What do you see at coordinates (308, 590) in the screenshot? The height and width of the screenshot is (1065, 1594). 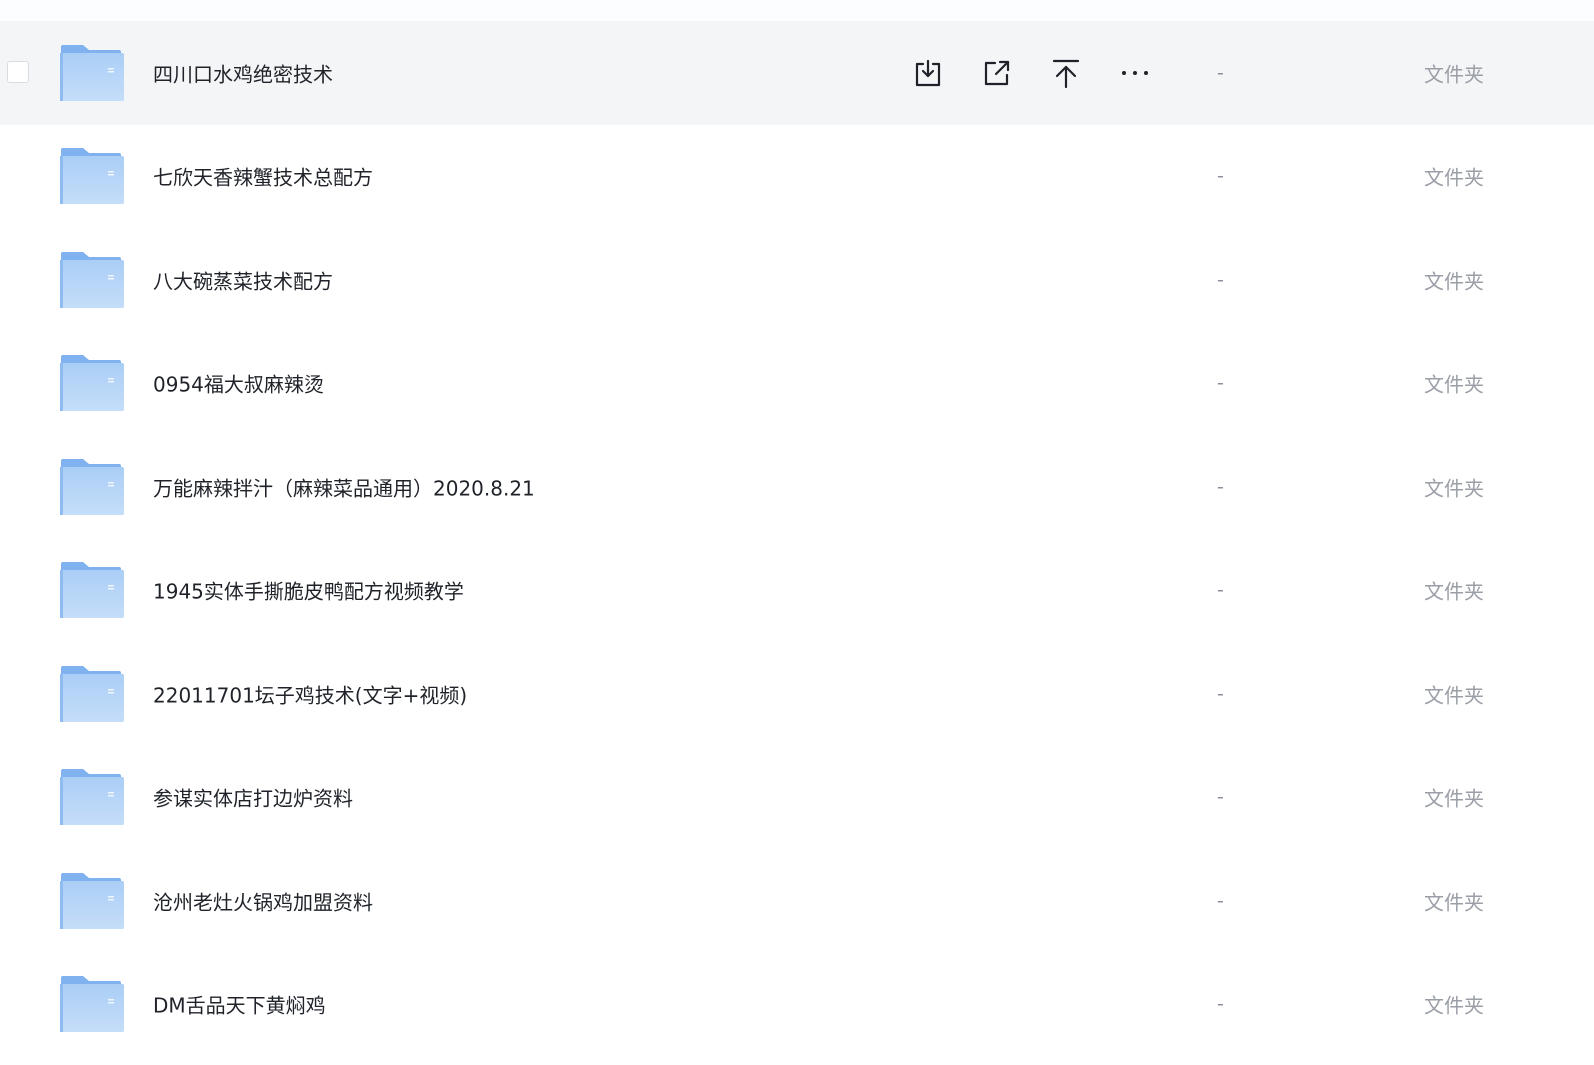 I see `file-name: 1945实体手撕脆皮鸭配方视频教学` at bounding box center [308, 590].